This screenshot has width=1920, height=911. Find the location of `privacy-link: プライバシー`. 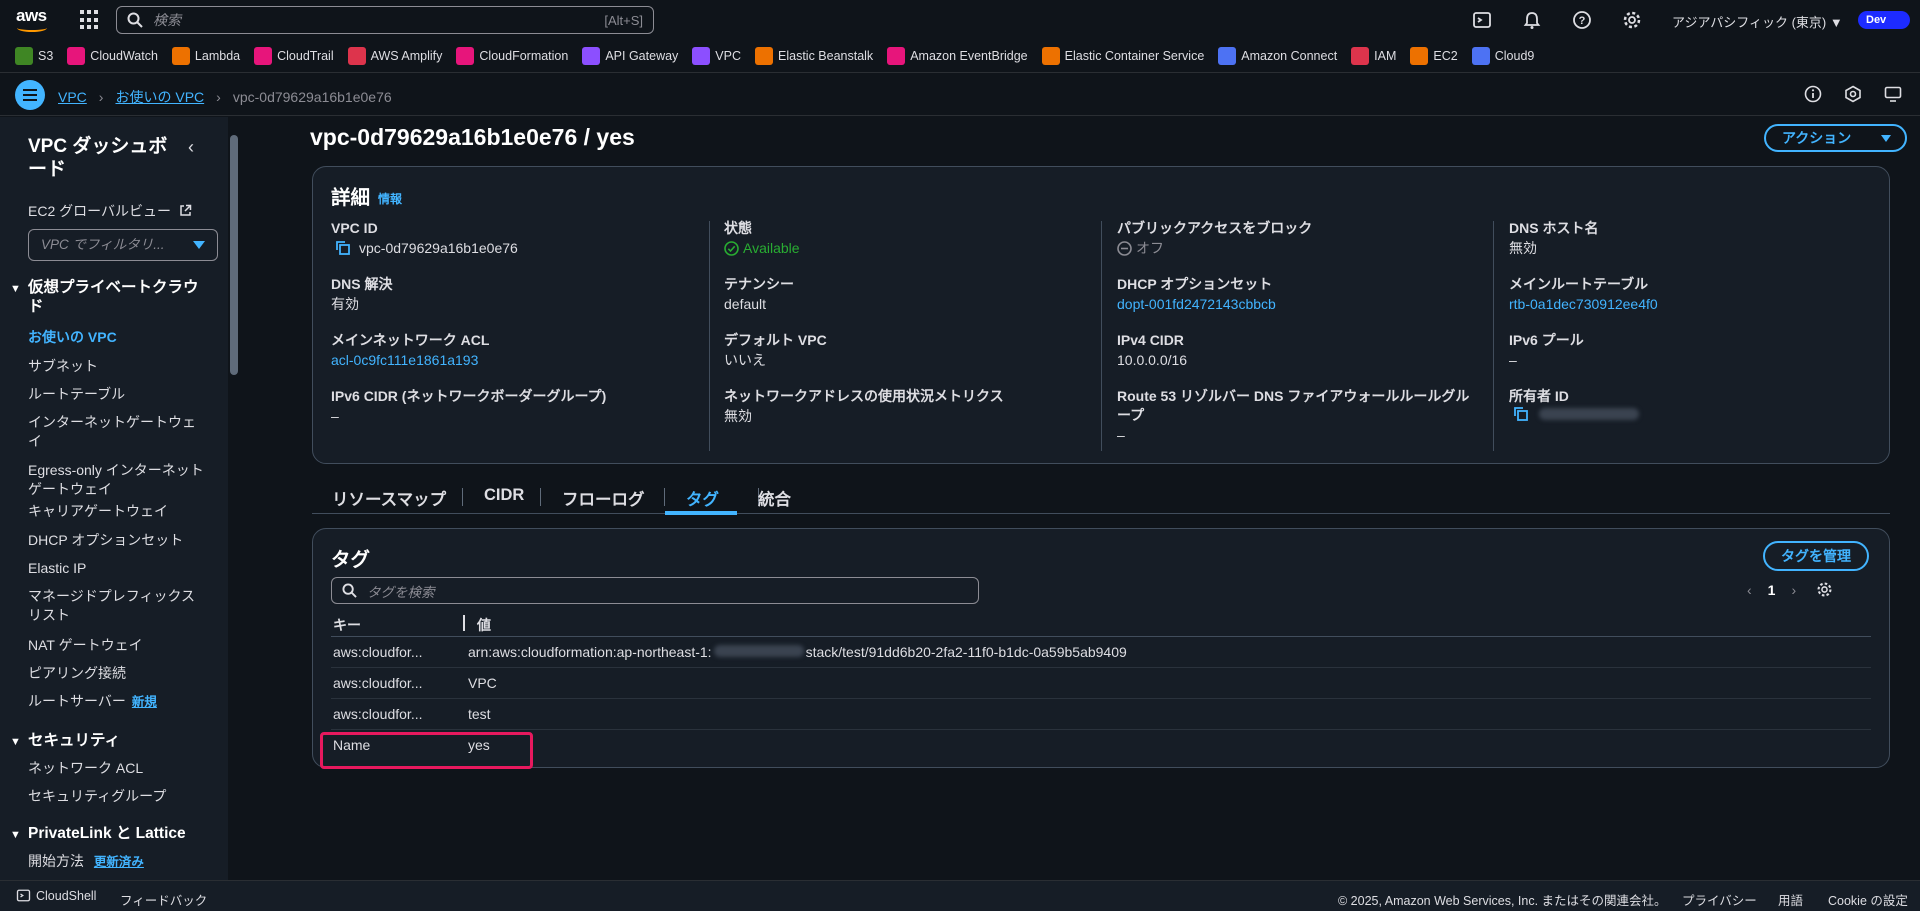

privacy-link: プライバシー is located at coordinates (1719, 899).